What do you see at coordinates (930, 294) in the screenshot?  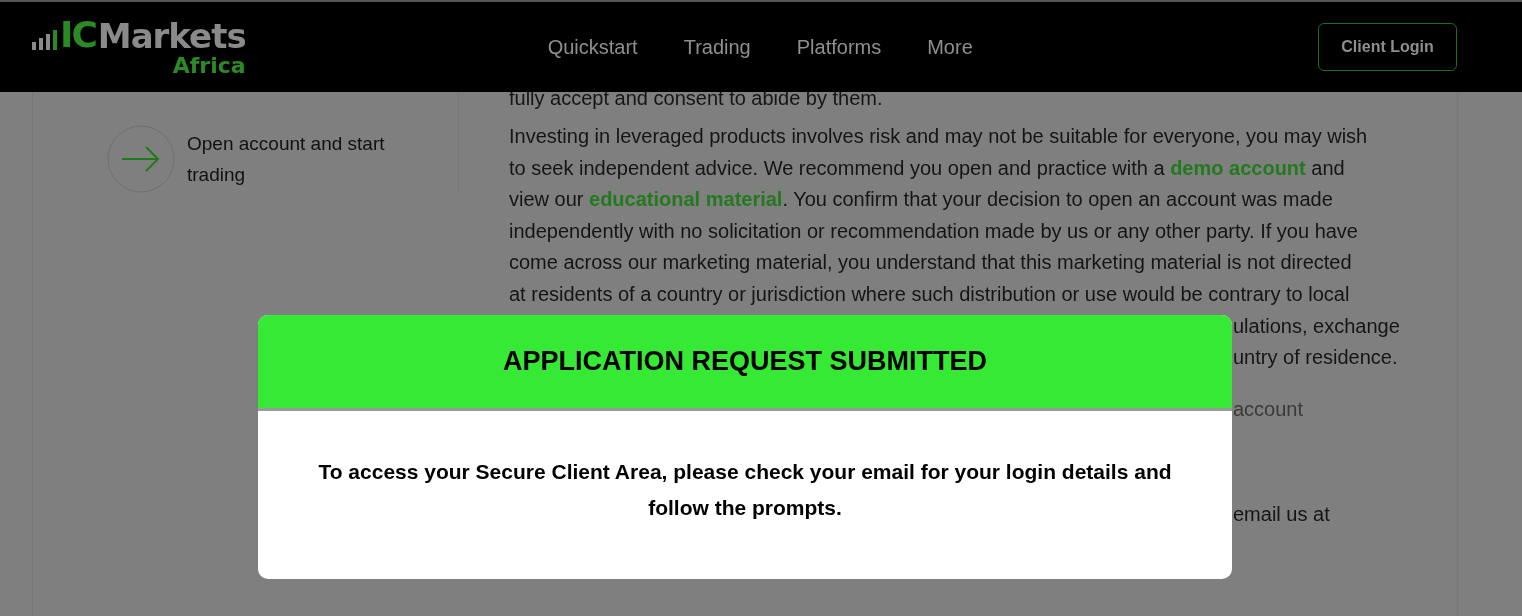 I see `paragraph-line: at residents of a country or jurisdiction where such distribution or use would be contrary to local` at bounding box center [930, 294].